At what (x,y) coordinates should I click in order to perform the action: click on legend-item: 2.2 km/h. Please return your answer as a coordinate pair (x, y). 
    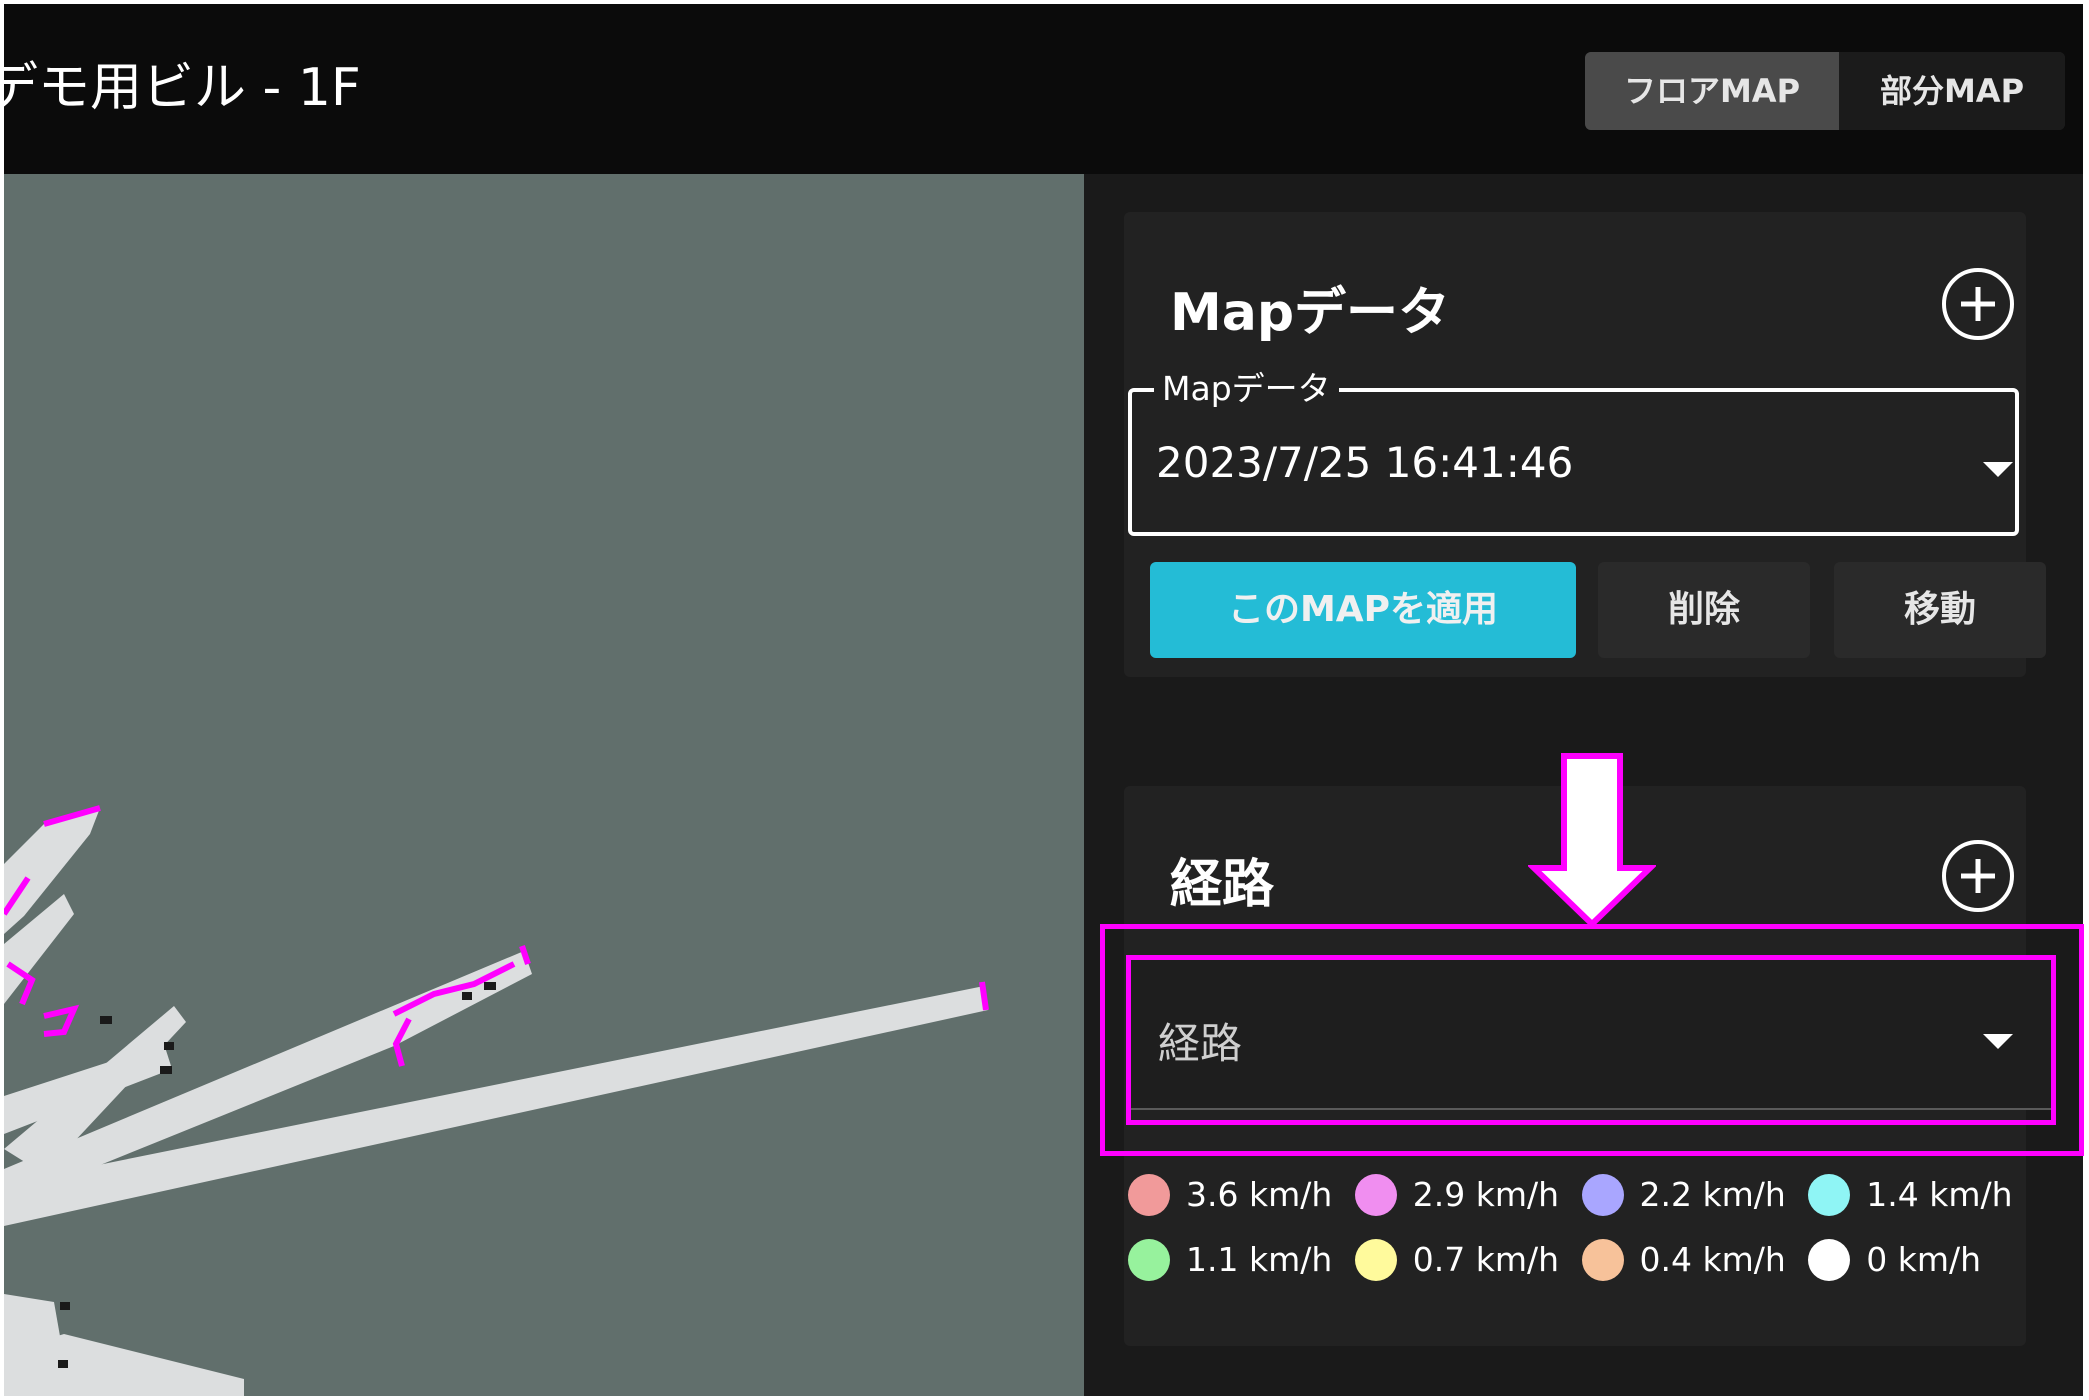
    Looking at the image, I should click on (1683, 1195).